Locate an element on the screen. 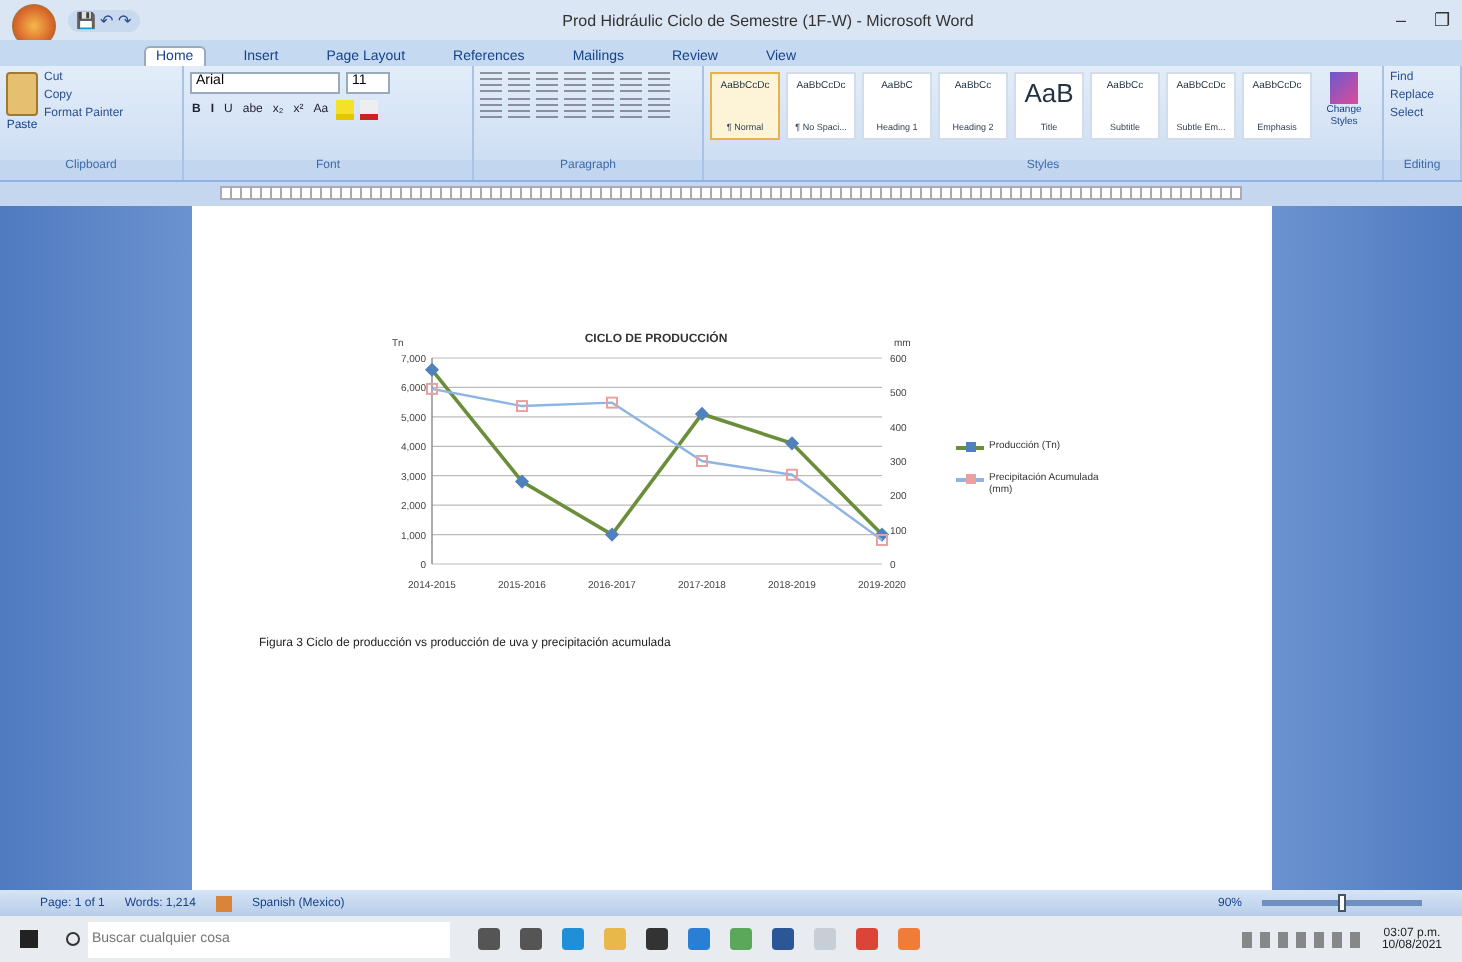 This screenshot has width=1462, height=962. style-sample: AaB is located at coordinates (1049, 93).